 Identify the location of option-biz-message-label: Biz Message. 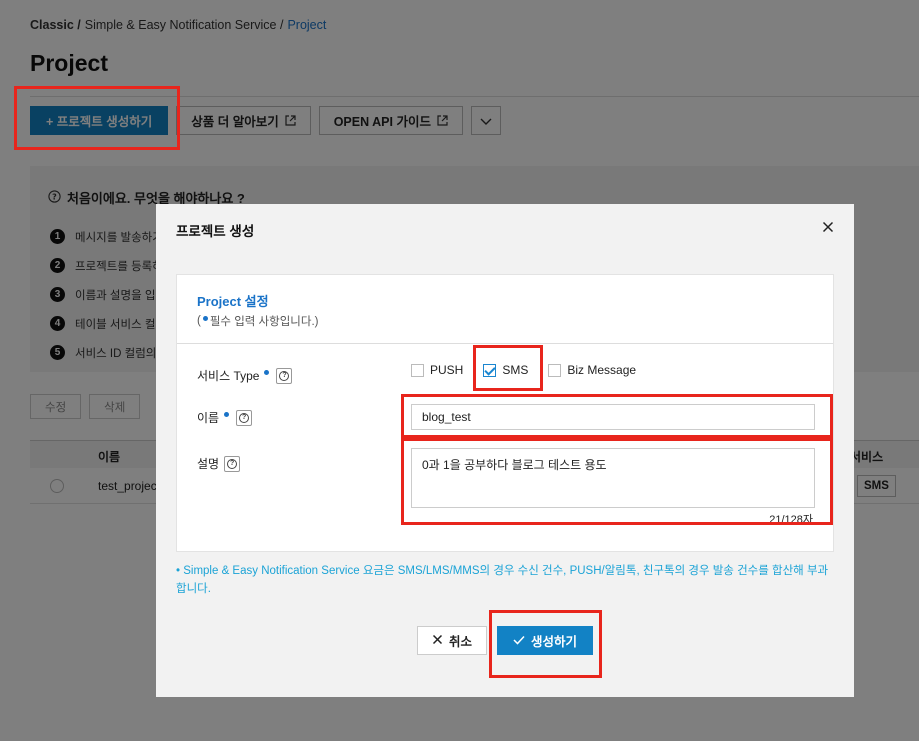
(602, 370).